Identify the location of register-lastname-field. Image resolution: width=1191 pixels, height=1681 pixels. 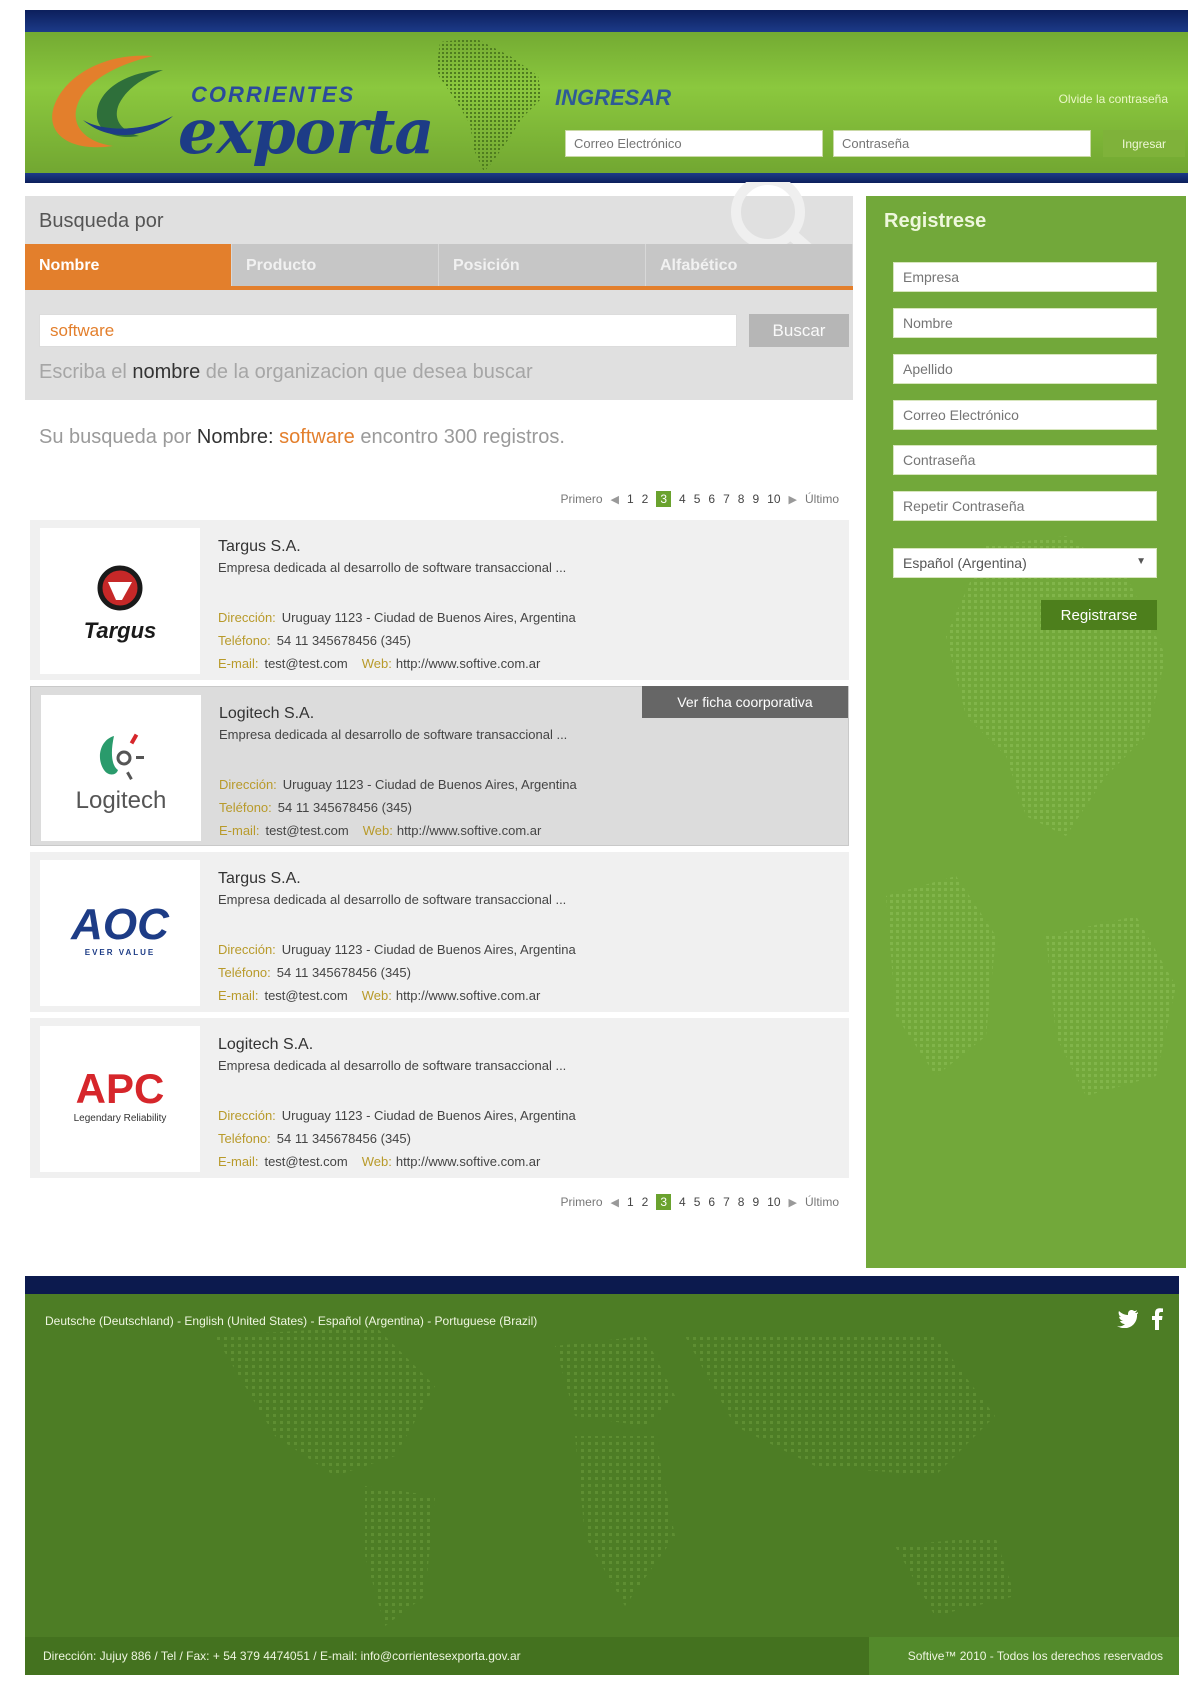
(1025, 369).